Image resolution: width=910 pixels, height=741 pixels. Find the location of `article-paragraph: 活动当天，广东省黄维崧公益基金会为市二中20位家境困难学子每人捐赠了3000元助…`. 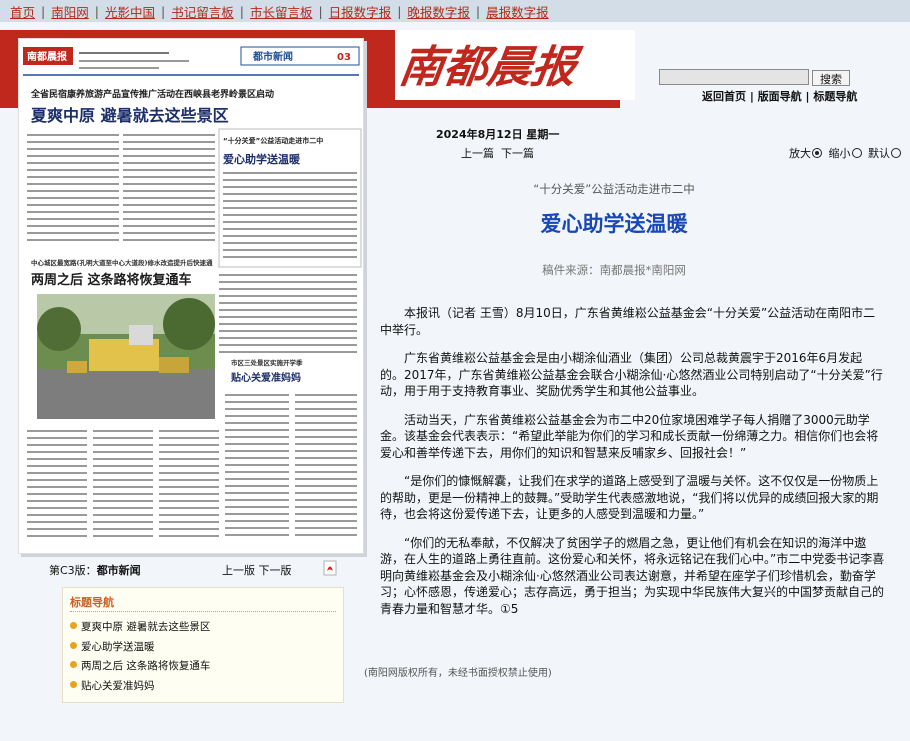

article-paragraph: 活动当天，广东省黄维崧公益基金会为市二中20位家境困难学子每人捐赠了3000元助… is located at coordinates (629, 436).